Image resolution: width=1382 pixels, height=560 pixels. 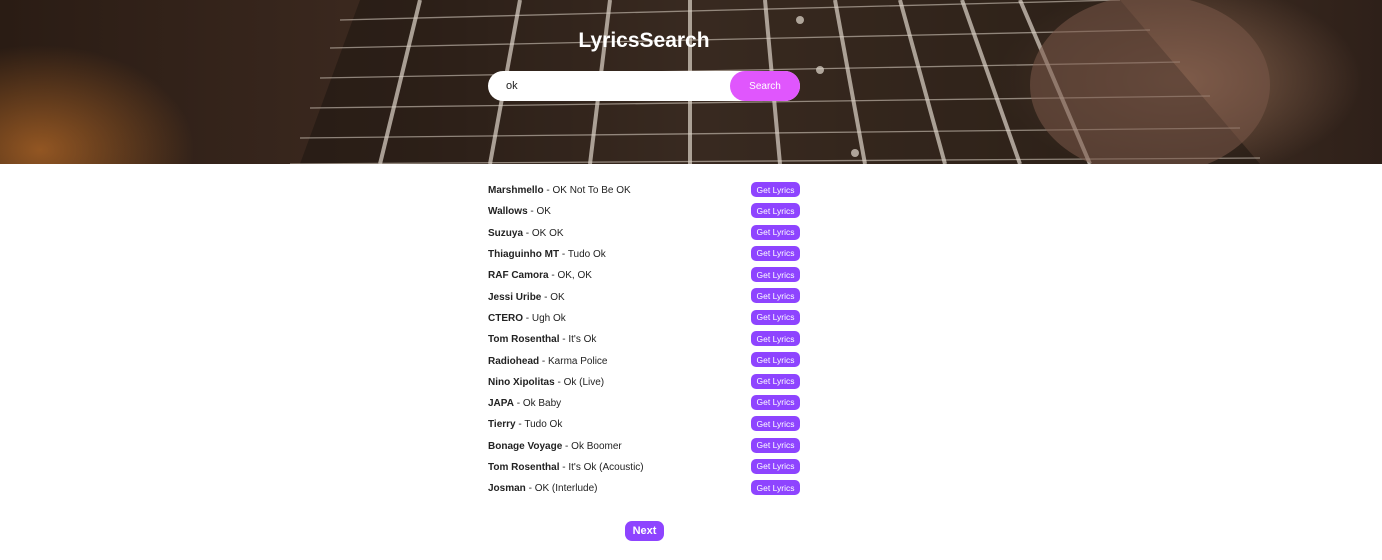 What do you see at coordinates (505, 318) in the screenshot?
I see `artist-name: CTERO` at bounding box center [505, 318].